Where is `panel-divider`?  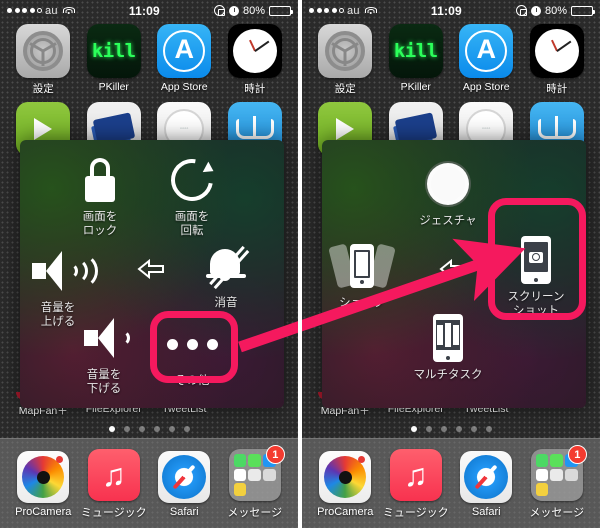 panel-divider is located at coordinates (300, 264).